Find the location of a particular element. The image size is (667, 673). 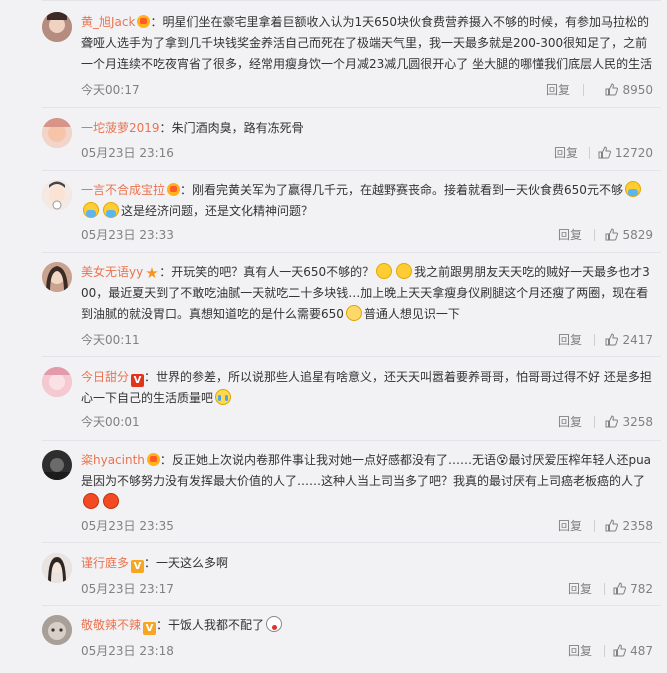

like-button: 487 is located at coordinates (633, 651).